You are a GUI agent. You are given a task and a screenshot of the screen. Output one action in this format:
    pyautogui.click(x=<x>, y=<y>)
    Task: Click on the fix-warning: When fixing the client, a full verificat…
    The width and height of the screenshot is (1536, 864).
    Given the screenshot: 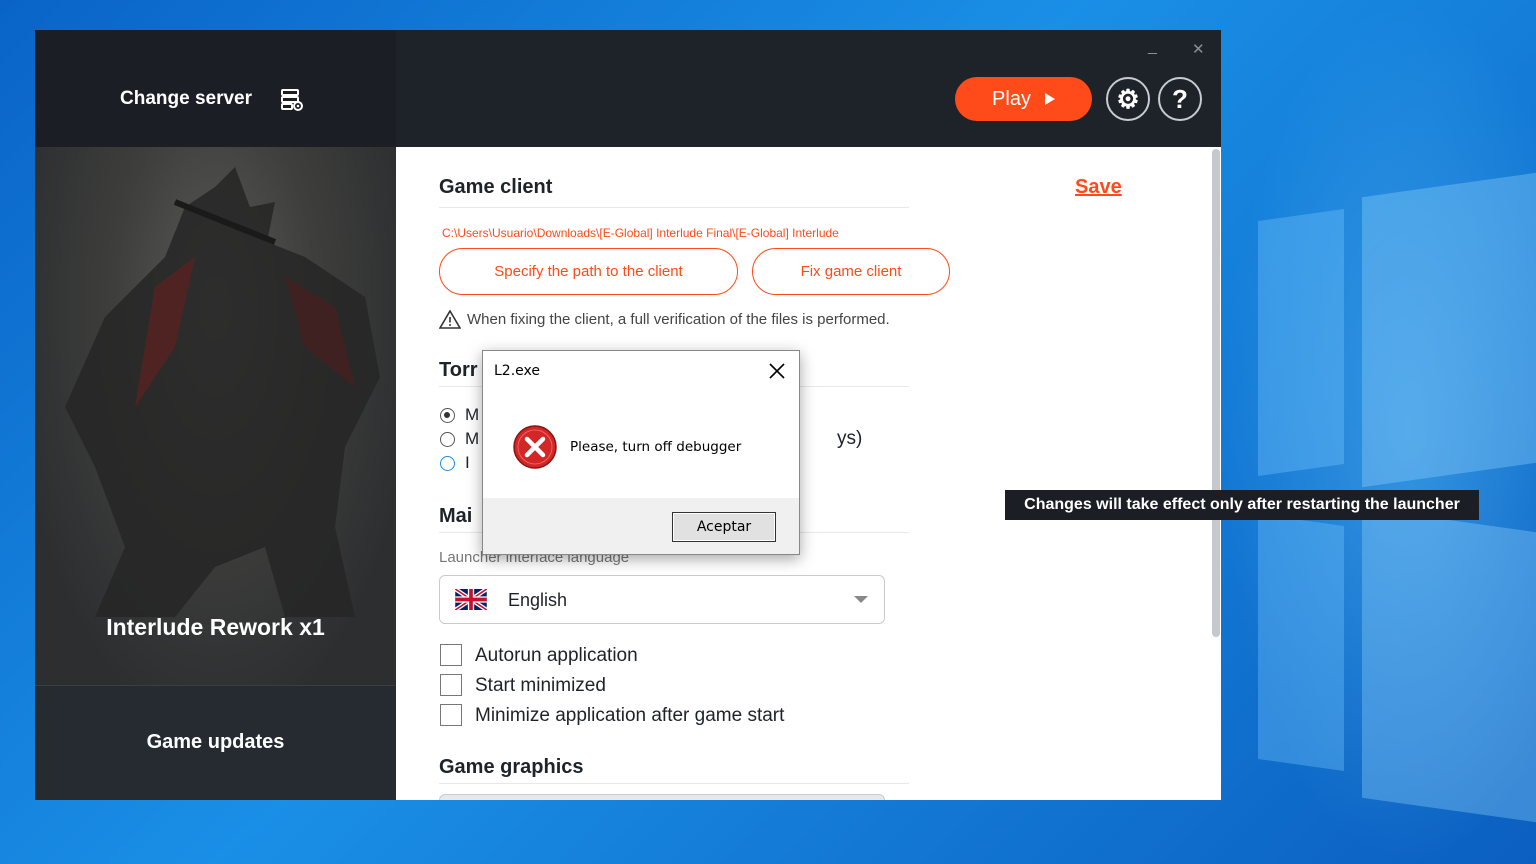 What is the action you would take?
    pyautogui.click(x=664, y=319)
    